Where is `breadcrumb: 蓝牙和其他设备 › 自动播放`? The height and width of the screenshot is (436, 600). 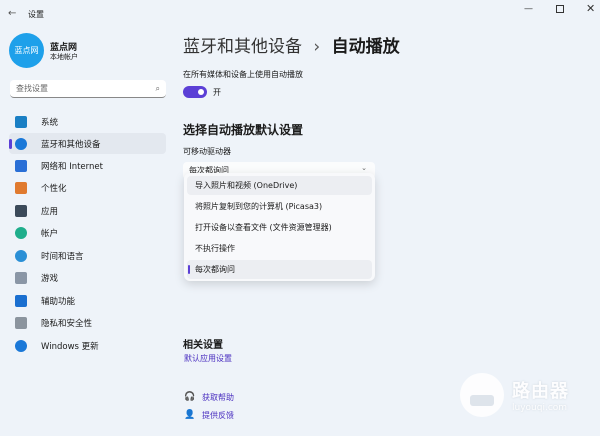 breadcrumb: 蓝牙和其他设备 › 自动播放 is located at coordinates (291, 44).